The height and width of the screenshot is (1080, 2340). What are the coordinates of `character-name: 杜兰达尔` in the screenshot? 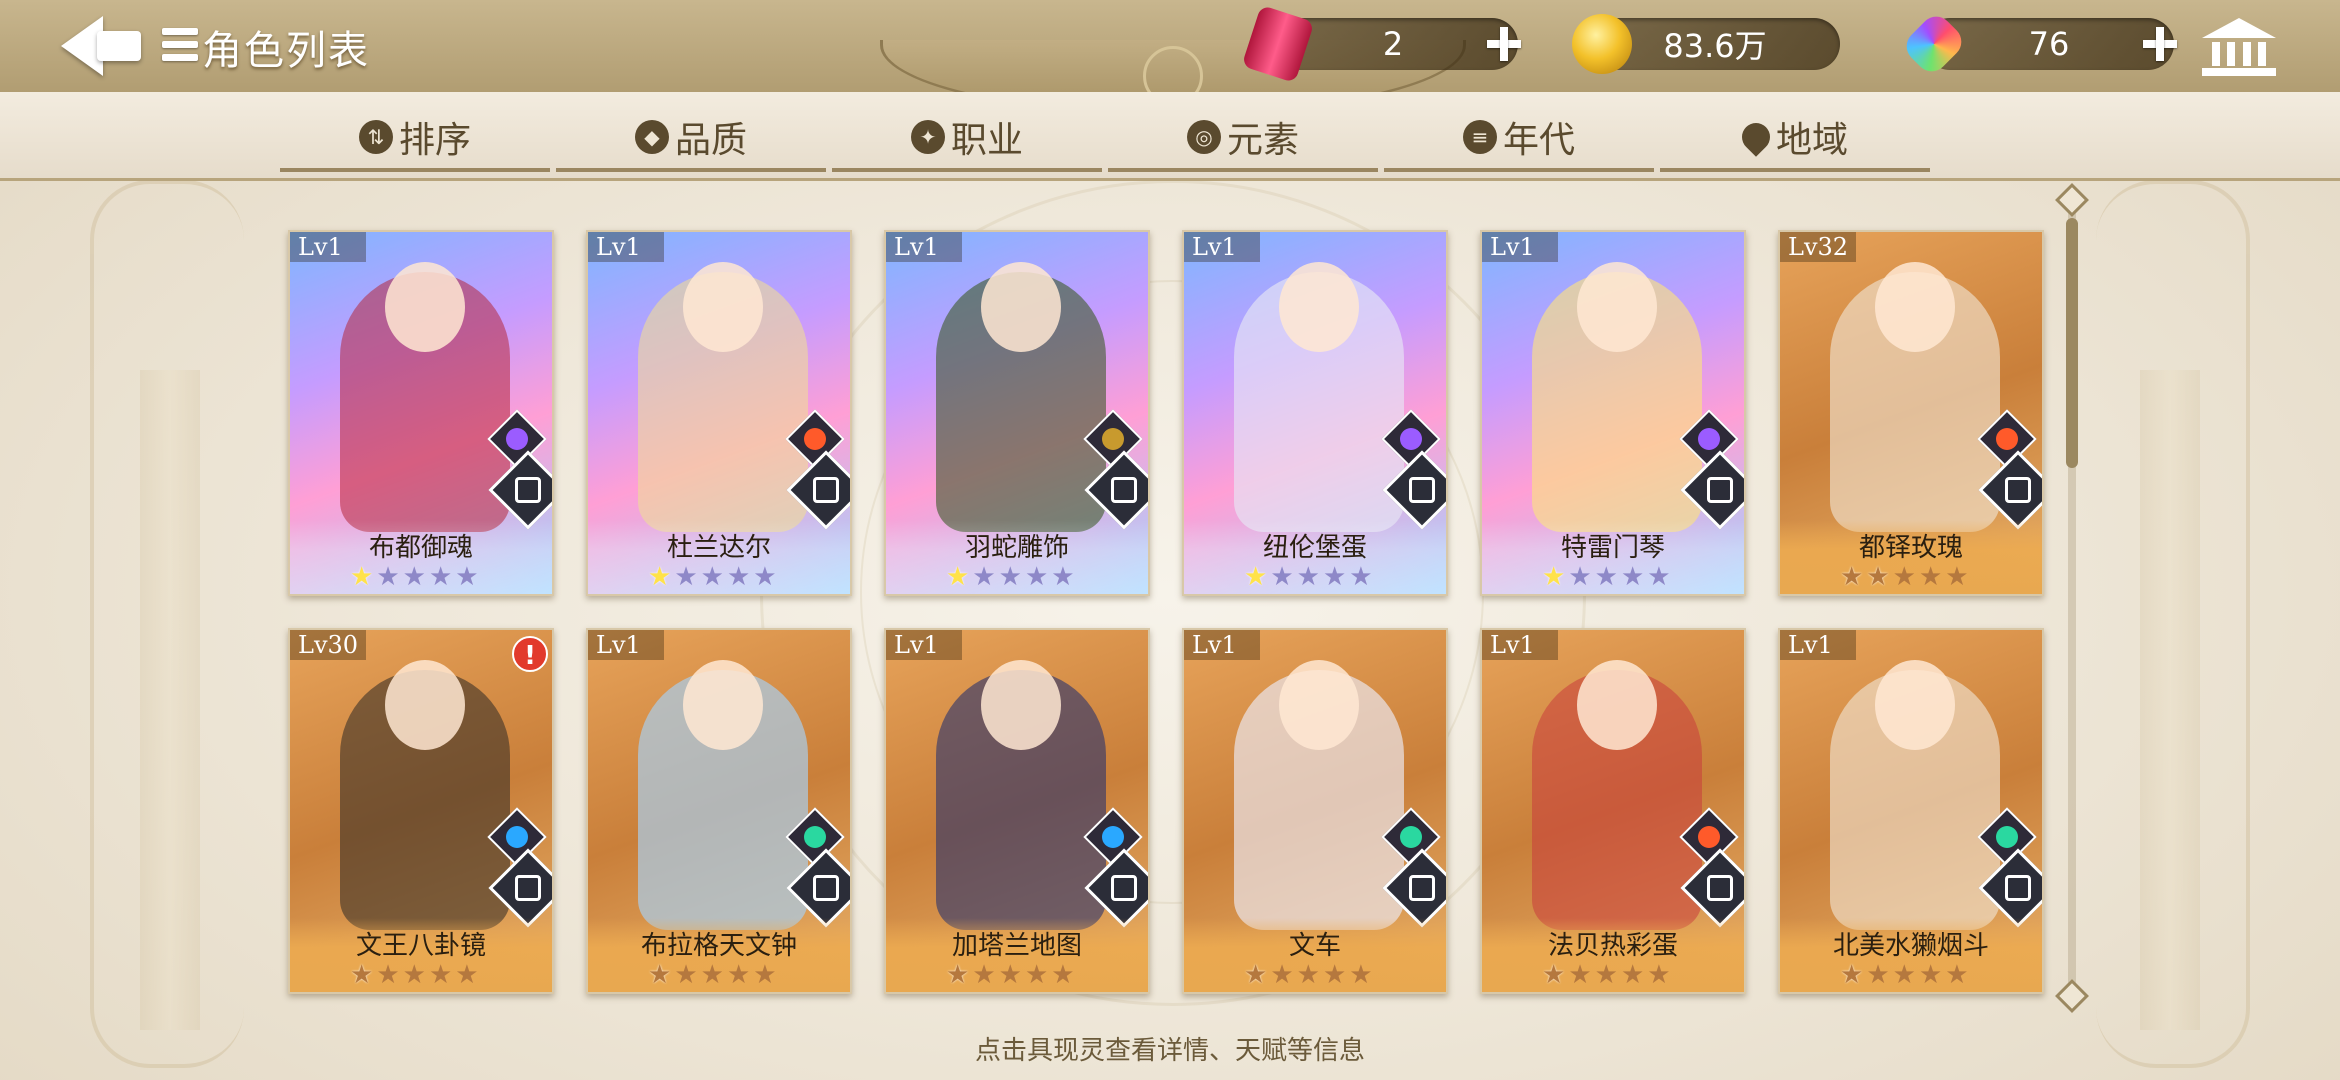 It's located at (718, 548).